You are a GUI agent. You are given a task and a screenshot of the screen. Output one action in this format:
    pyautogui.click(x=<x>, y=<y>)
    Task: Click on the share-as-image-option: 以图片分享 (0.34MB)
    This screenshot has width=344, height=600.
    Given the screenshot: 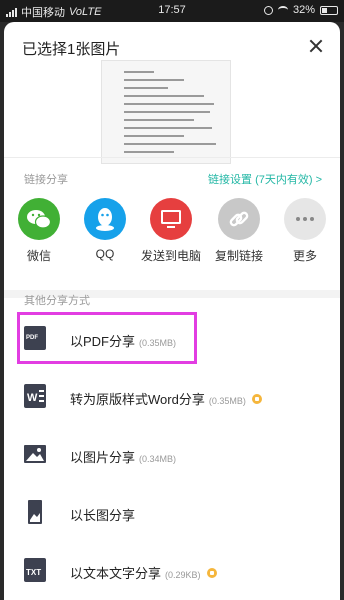 What is the action you would take?
    pyautogui.click(x=172, y=456)
    